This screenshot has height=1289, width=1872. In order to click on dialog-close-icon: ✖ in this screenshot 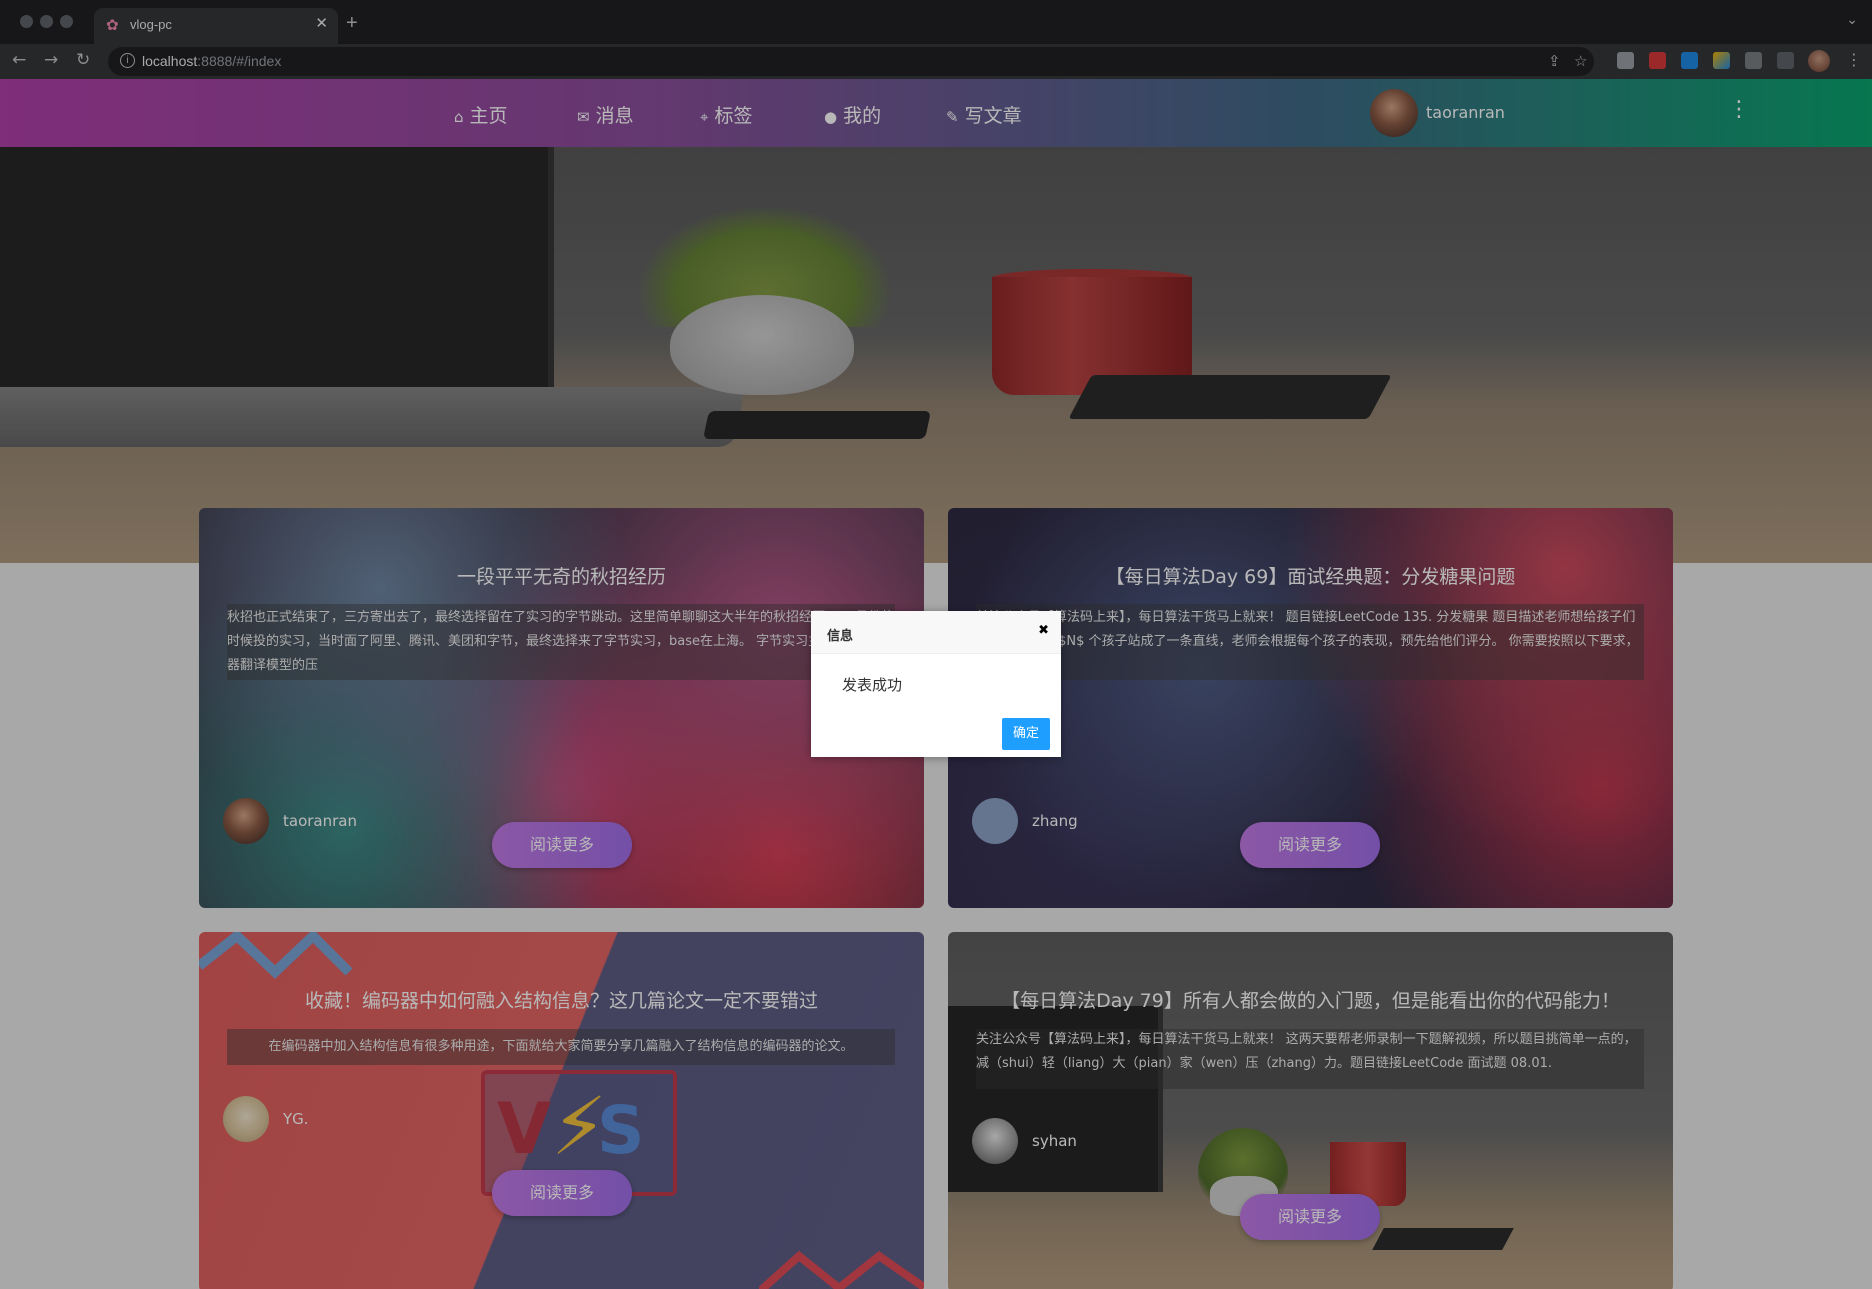, I will do `click(1043, 630)`.